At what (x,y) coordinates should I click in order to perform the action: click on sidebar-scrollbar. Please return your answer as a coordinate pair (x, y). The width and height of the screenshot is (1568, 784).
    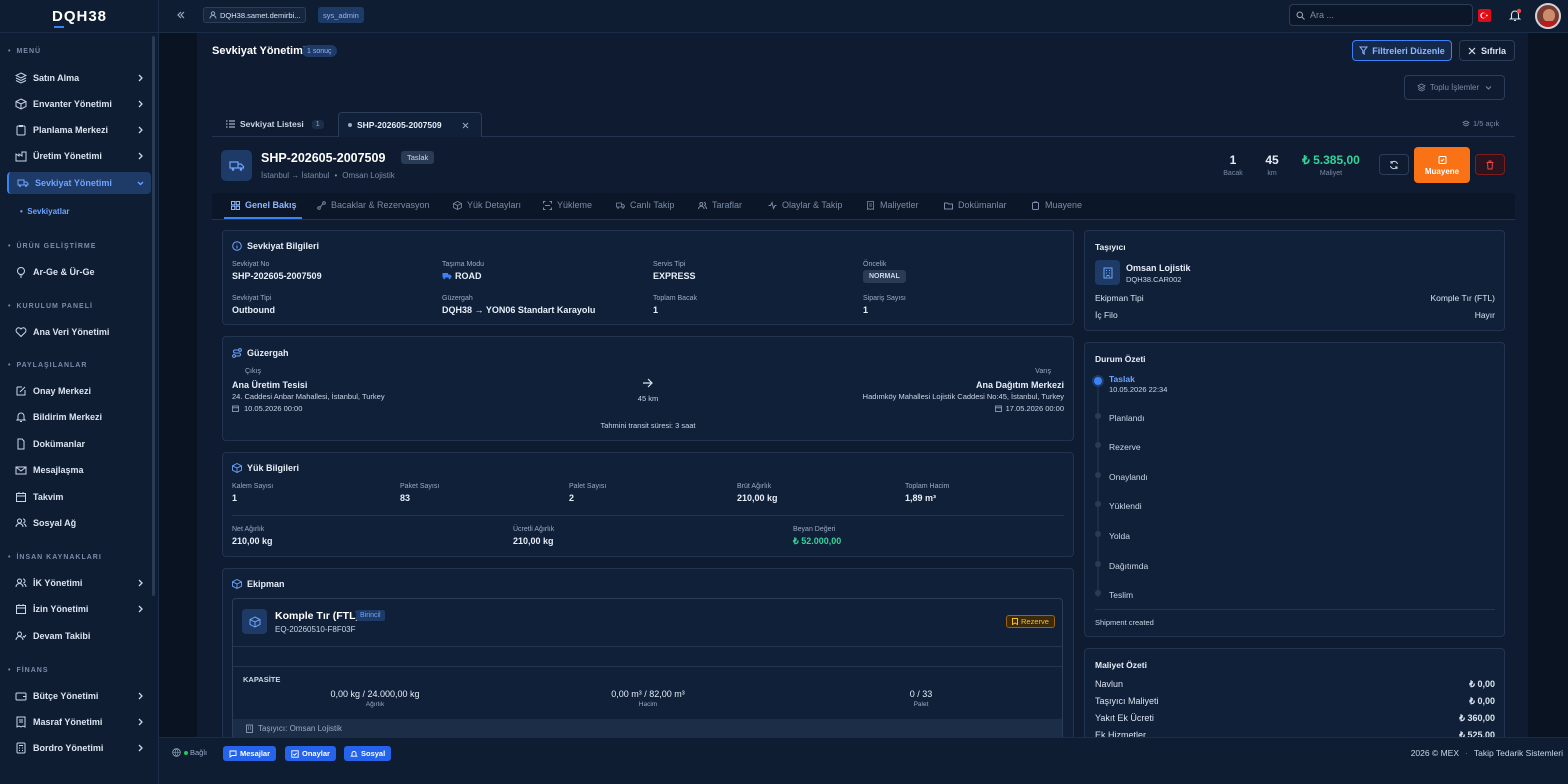
    Looking at the image, I should click on (153, 316).